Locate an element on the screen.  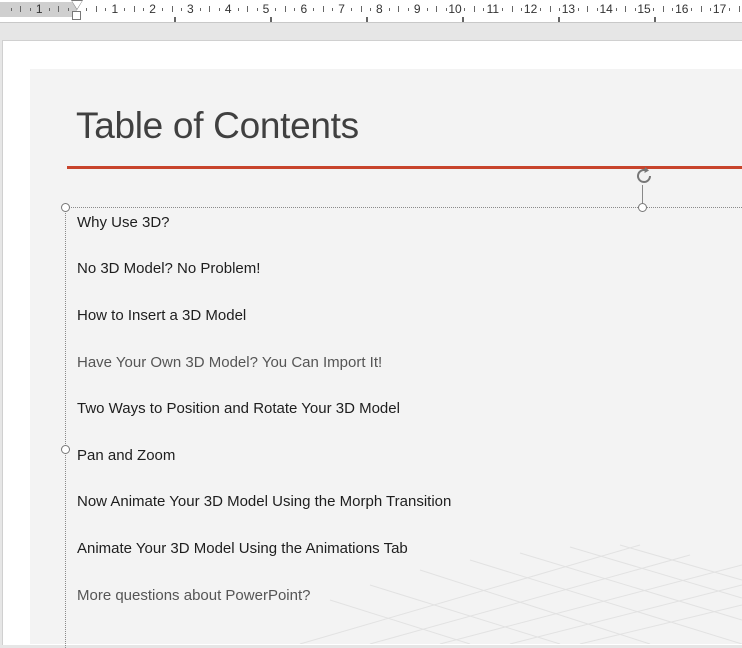
ruler-number: 2 is located at coordinates (152, 9).